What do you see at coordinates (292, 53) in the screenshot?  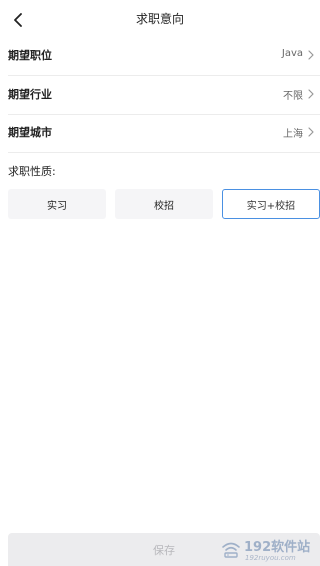 I see `row-value: Java` at bounding box center [292, 53].